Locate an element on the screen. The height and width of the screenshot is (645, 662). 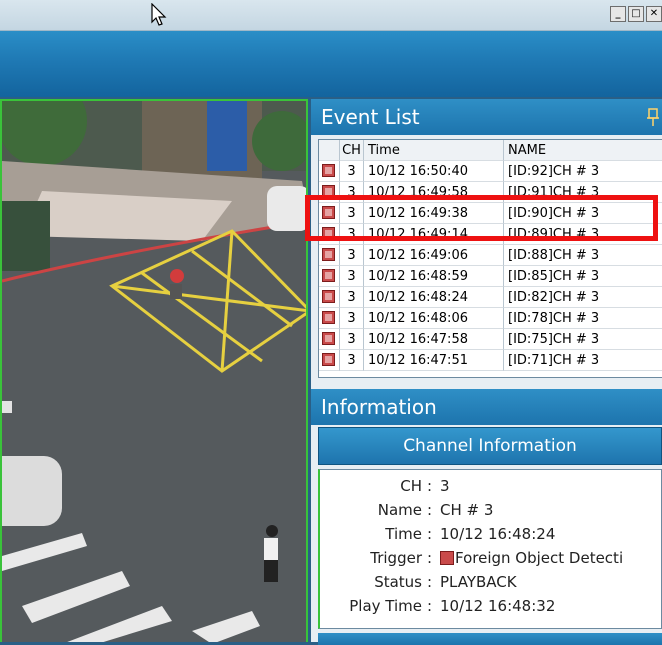
event-cell-name: [ID:92]CH # 3 is located at coordinates (583, 171).